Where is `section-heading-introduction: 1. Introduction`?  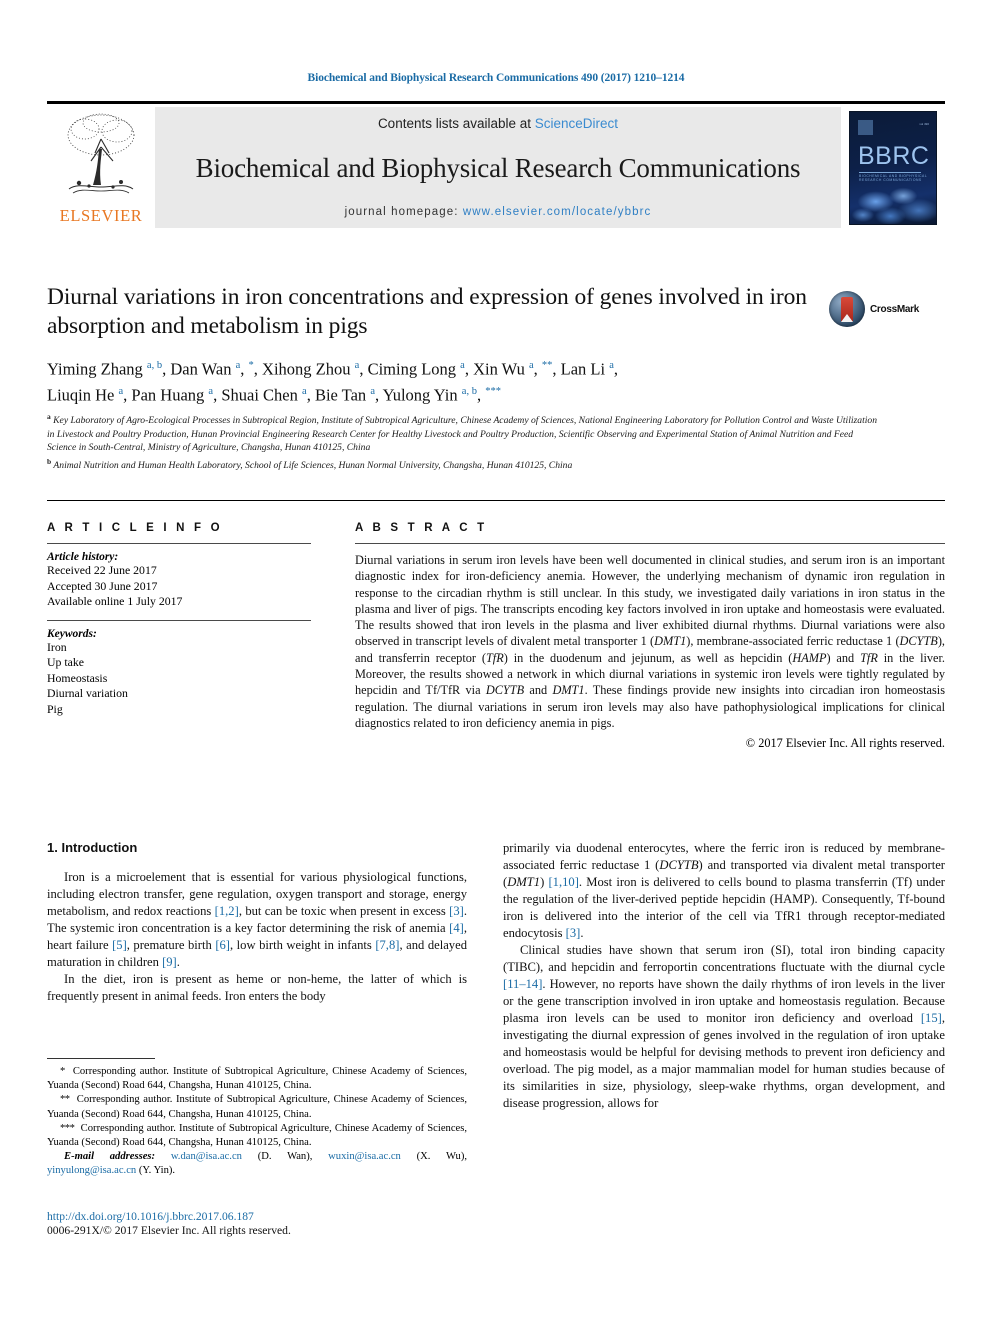
section-heading-introduction: 1. Introduction is located at coordinates (92, 847).